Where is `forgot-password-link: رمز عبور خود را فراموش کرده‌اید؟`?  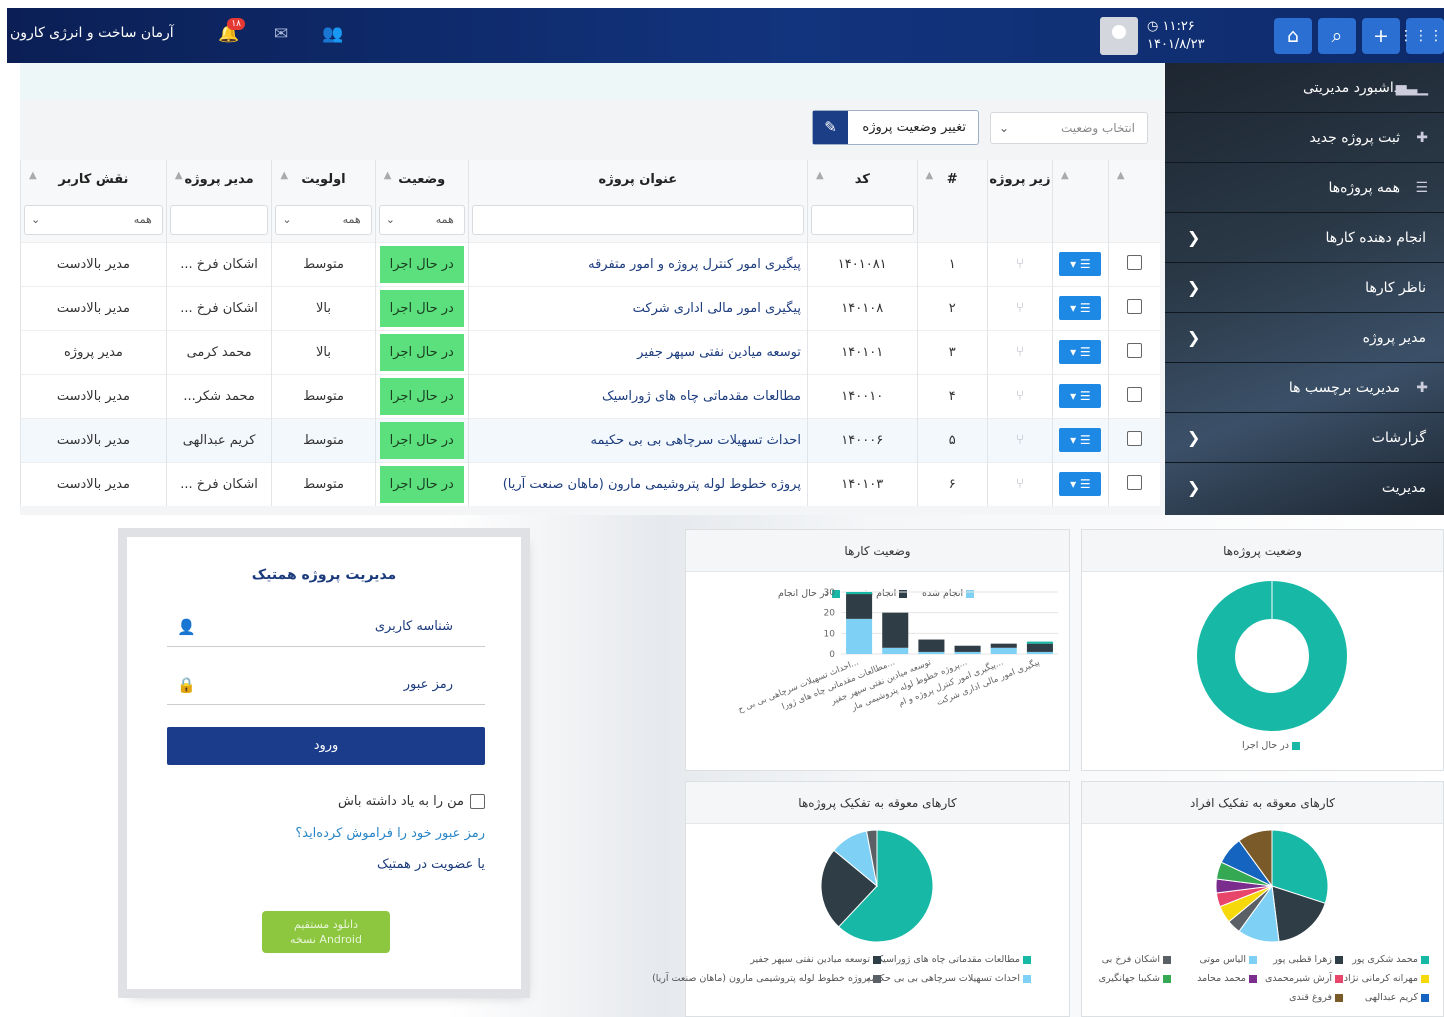
forgot-password-link: رمز عبور خود را فراموش کرده‌اید؟ is located at coordinates (326, 833).